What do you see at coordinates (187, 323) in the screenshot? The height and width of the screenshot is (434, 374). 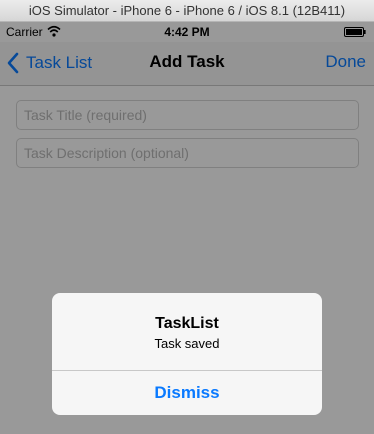 I see `alert-title: TaskList` at bounding box center [187, 323].